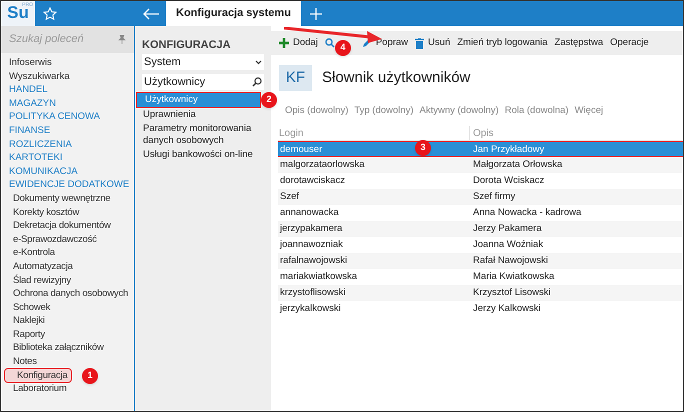 The image size is (684, 412). Describe the element at coordinates (51, 239) in the screenshot. I see `sidebar-item: e-Sprawozdawczość` at that location.